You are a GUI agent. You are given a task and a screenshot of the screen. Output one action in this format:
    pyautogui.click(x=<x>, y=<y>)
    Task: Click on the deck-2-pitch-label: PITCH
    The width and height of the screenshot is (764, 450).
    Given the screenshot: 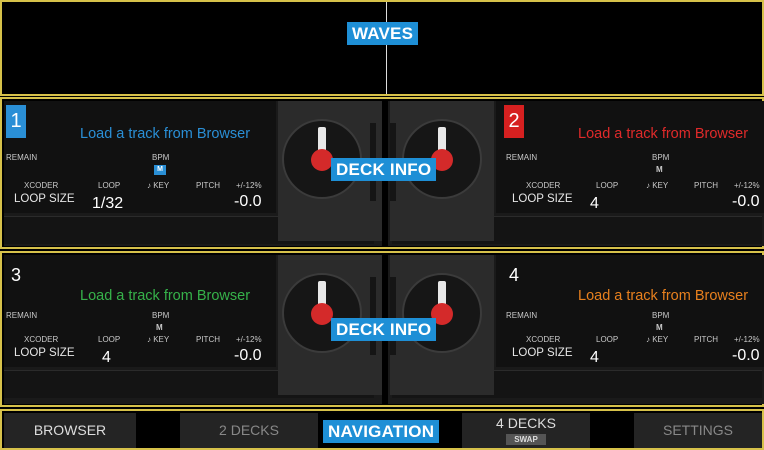 What is the action you would take?
    pyautogui.click(x=706, y=185)
    